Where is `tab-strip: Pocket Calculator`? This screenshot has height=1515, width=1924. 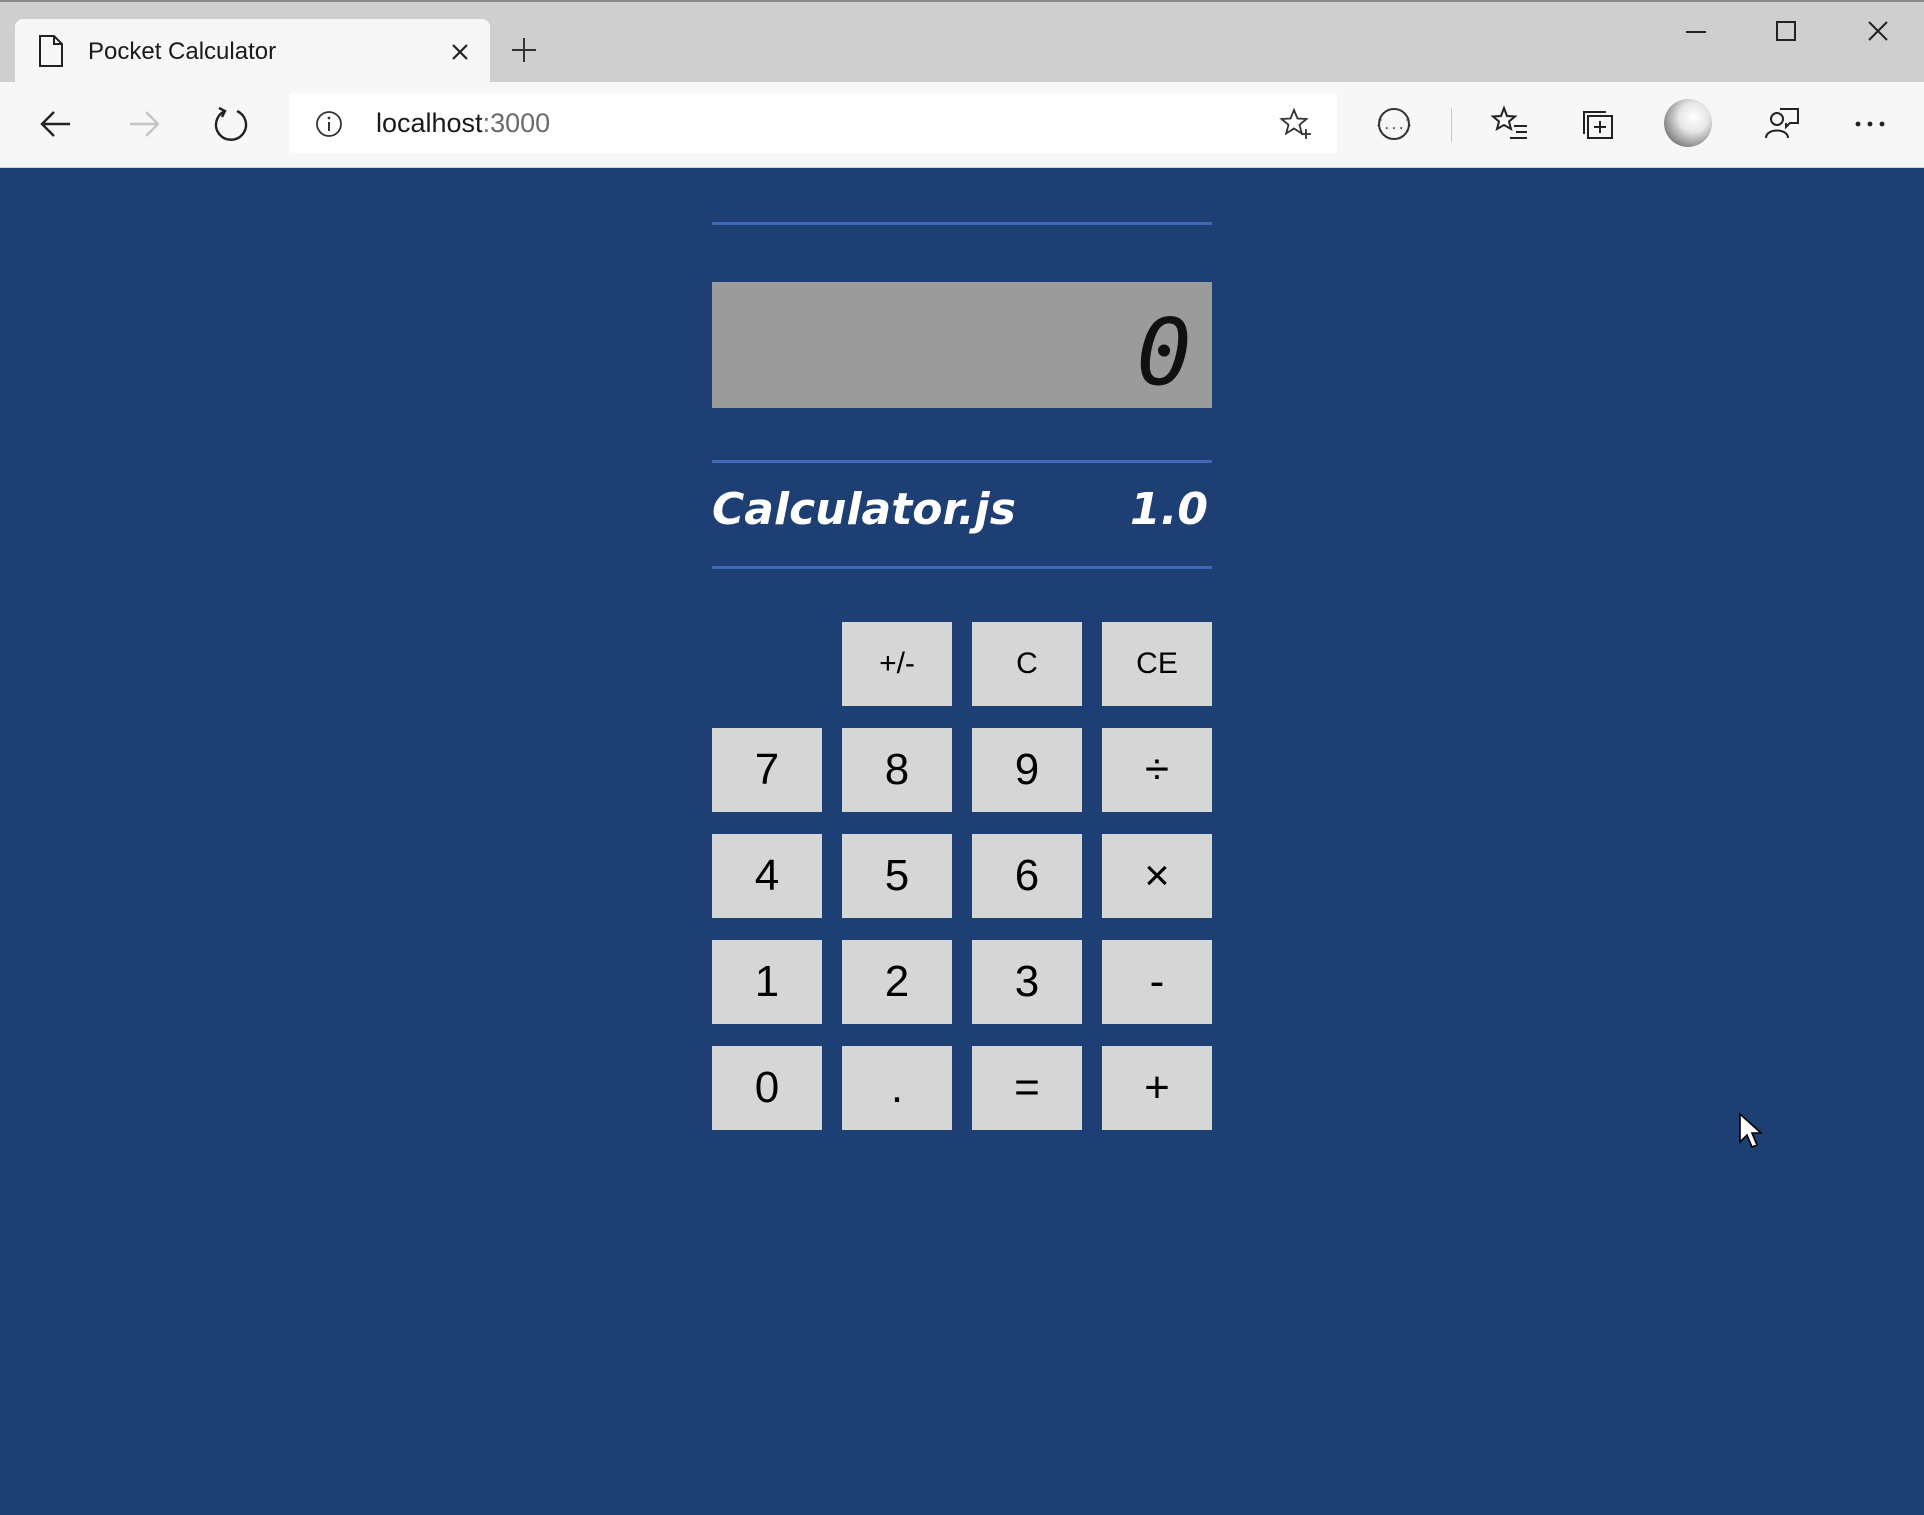
tab-strip: Pocket Calculator is located at coordinates (962, 42).